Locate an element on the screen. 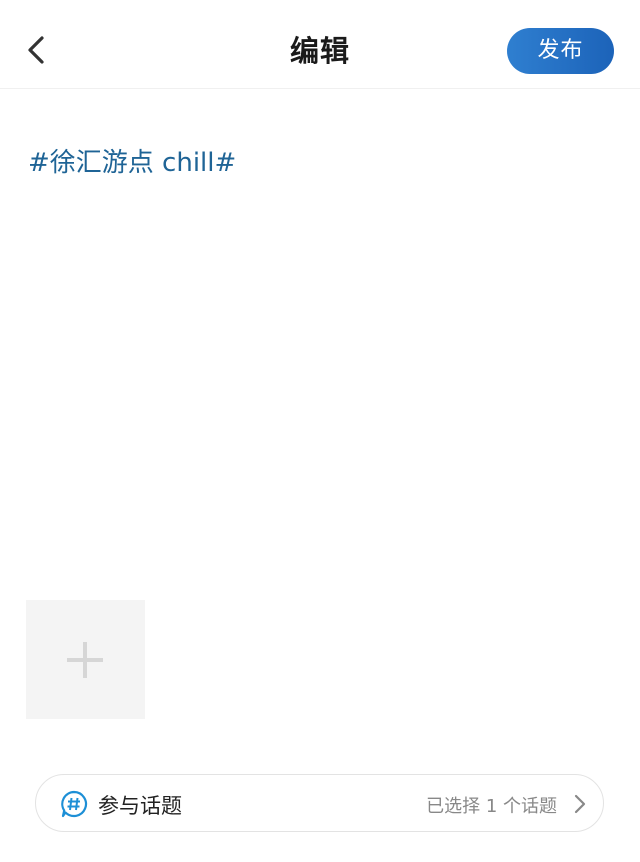  join-topic-label: 参与话题 is located at coordinates (140, 806).